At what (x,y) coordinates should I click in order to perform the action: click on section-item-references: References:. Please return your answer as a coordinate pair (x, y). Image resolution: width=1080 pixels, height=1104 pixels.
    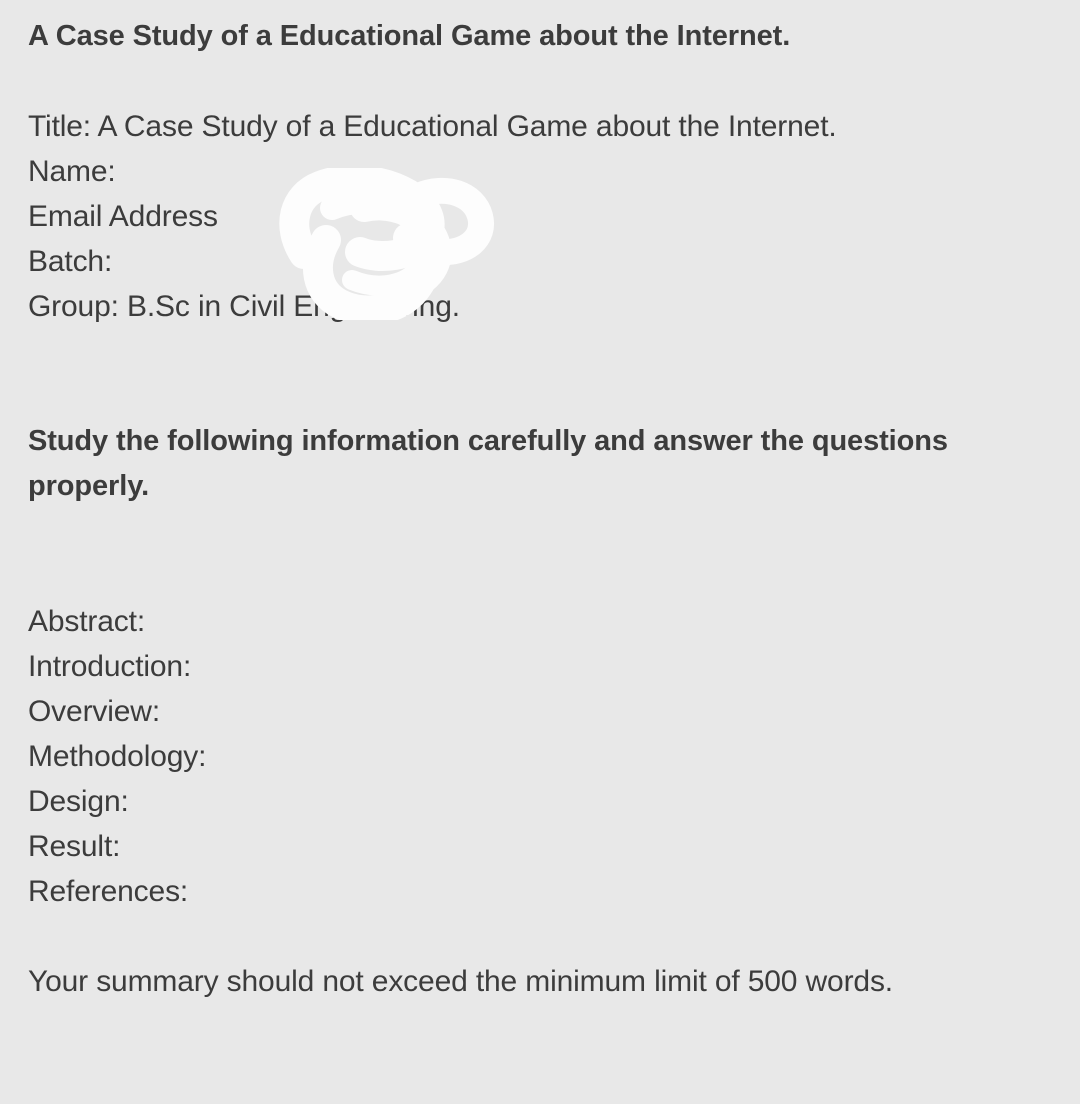
    Looking at the image, I should click on (108, 891).